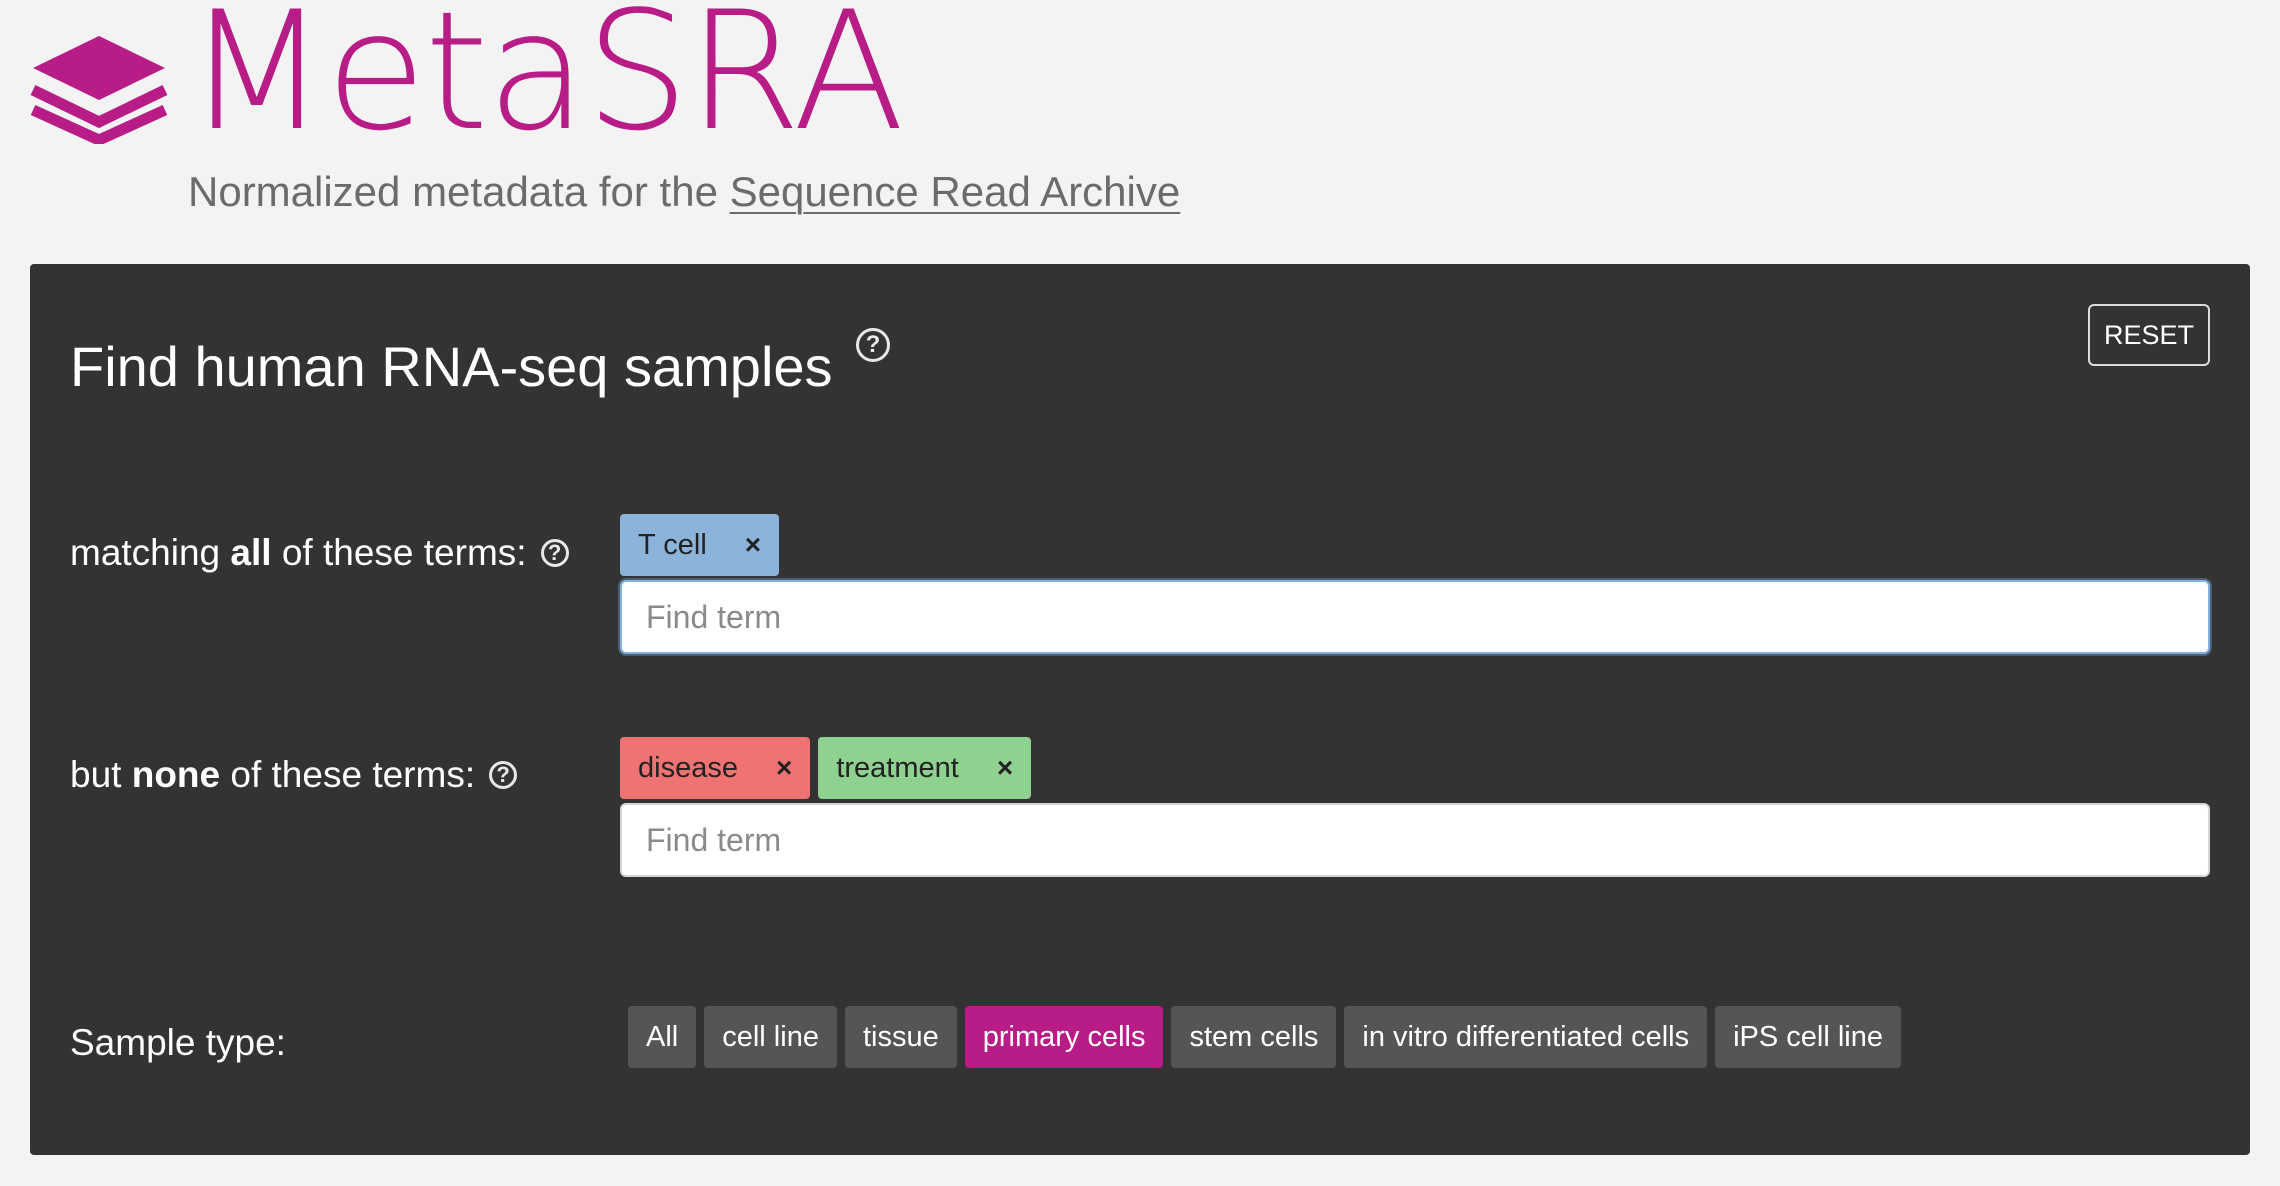 The height and width of the screenshot is (1186, 2280). I want to click on sample-type-in-vitro-differentiated: in vitro differentiated cells, so click(1526, 1037).